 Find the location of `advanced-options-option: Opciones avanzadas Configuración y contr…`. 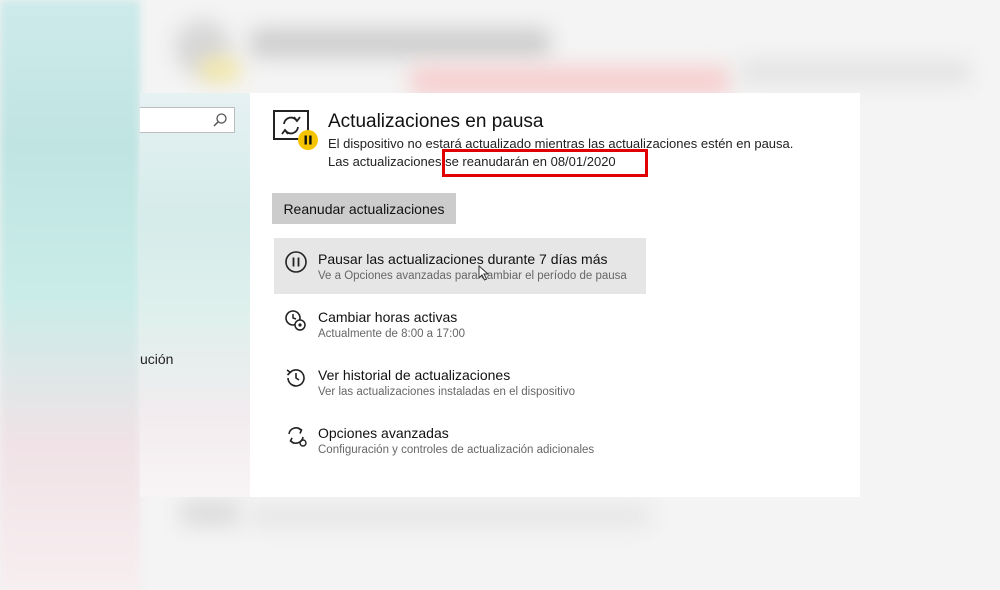

advanced-options-option: Opciones avanzadas Configuración y contr… is located at coordinates (460, 440).